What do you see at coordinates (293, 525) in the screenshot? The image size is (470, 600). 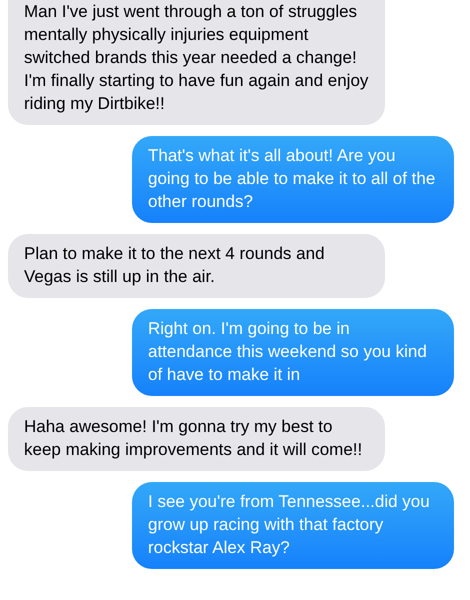 I see `message-bubble: I see you're from Tennessee...did you grow up racing with that factory rockstar Alex Ray?` at bounding box center [293, 525].